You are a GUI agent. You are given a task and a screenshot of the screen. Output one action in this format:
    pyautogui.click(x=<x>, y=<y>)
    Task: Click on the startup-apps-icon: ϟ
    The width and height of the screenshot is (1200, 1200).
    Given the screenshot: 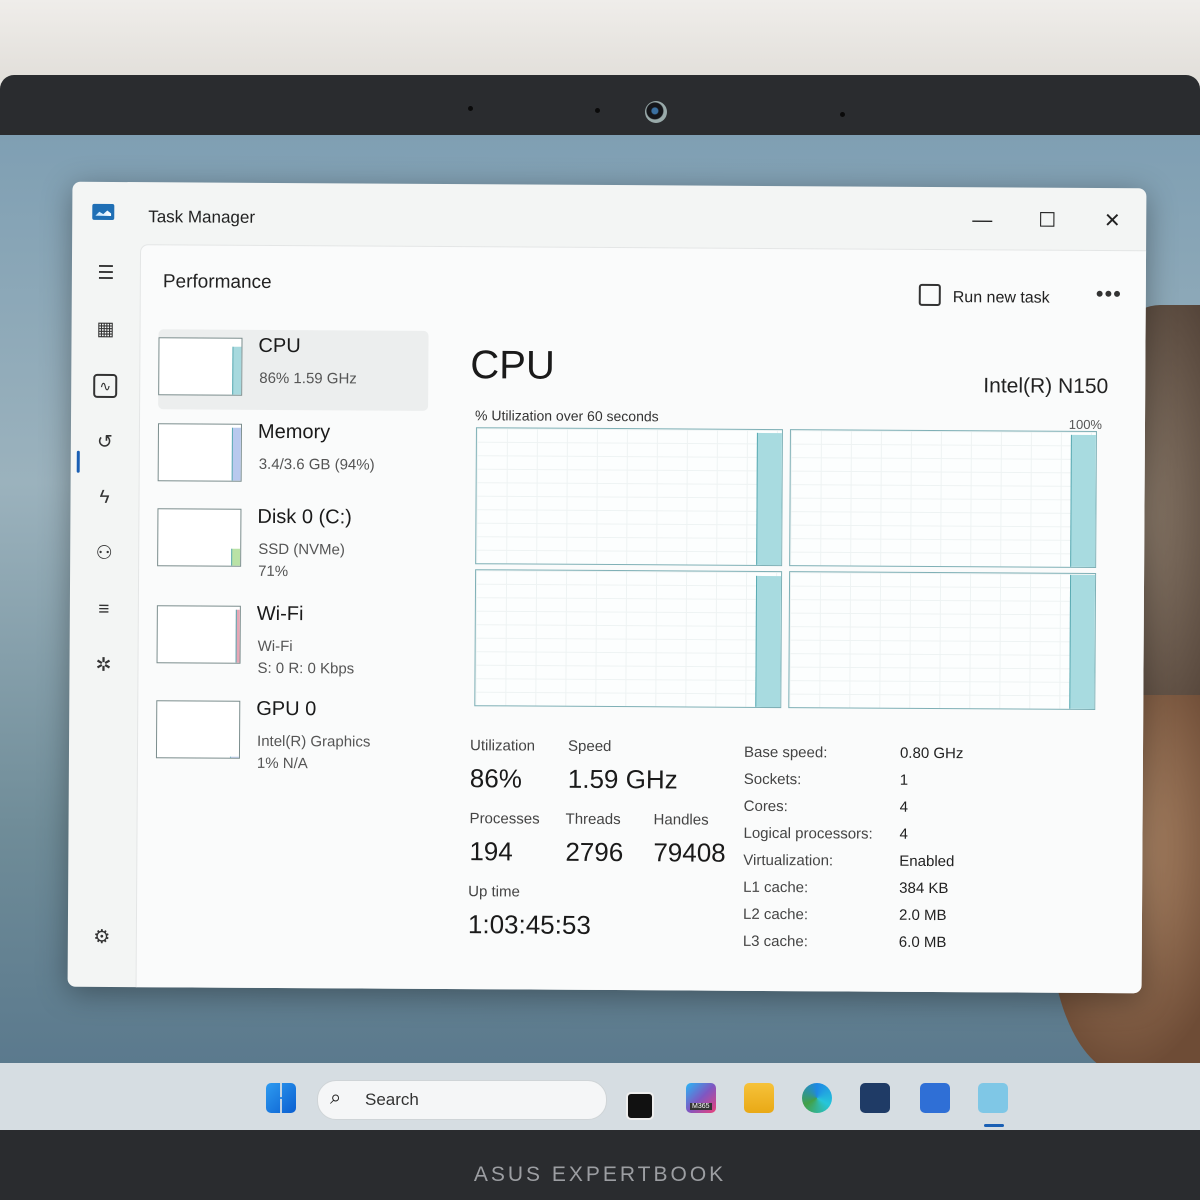 What is the action you would take?
    pyautogui.click(x=104, y=498)
    